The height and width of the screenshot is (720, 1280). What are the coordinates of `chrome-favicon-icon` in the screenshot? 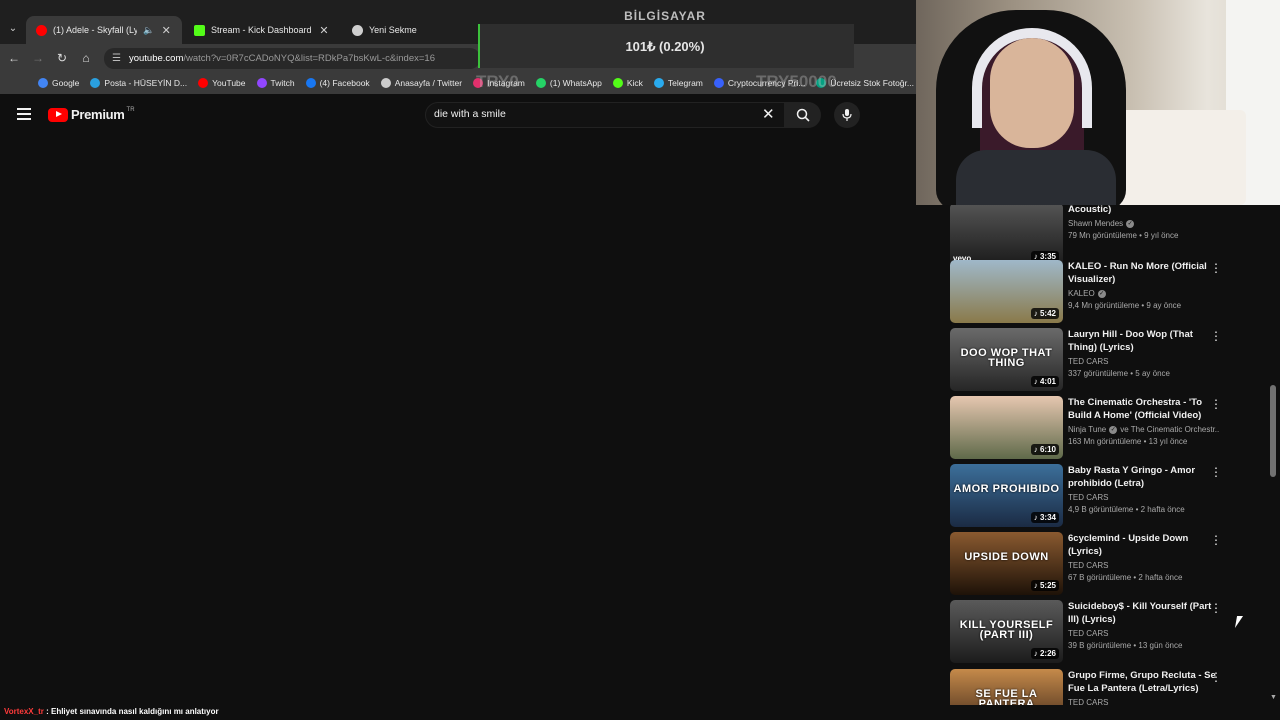 It's located at (357, 30).